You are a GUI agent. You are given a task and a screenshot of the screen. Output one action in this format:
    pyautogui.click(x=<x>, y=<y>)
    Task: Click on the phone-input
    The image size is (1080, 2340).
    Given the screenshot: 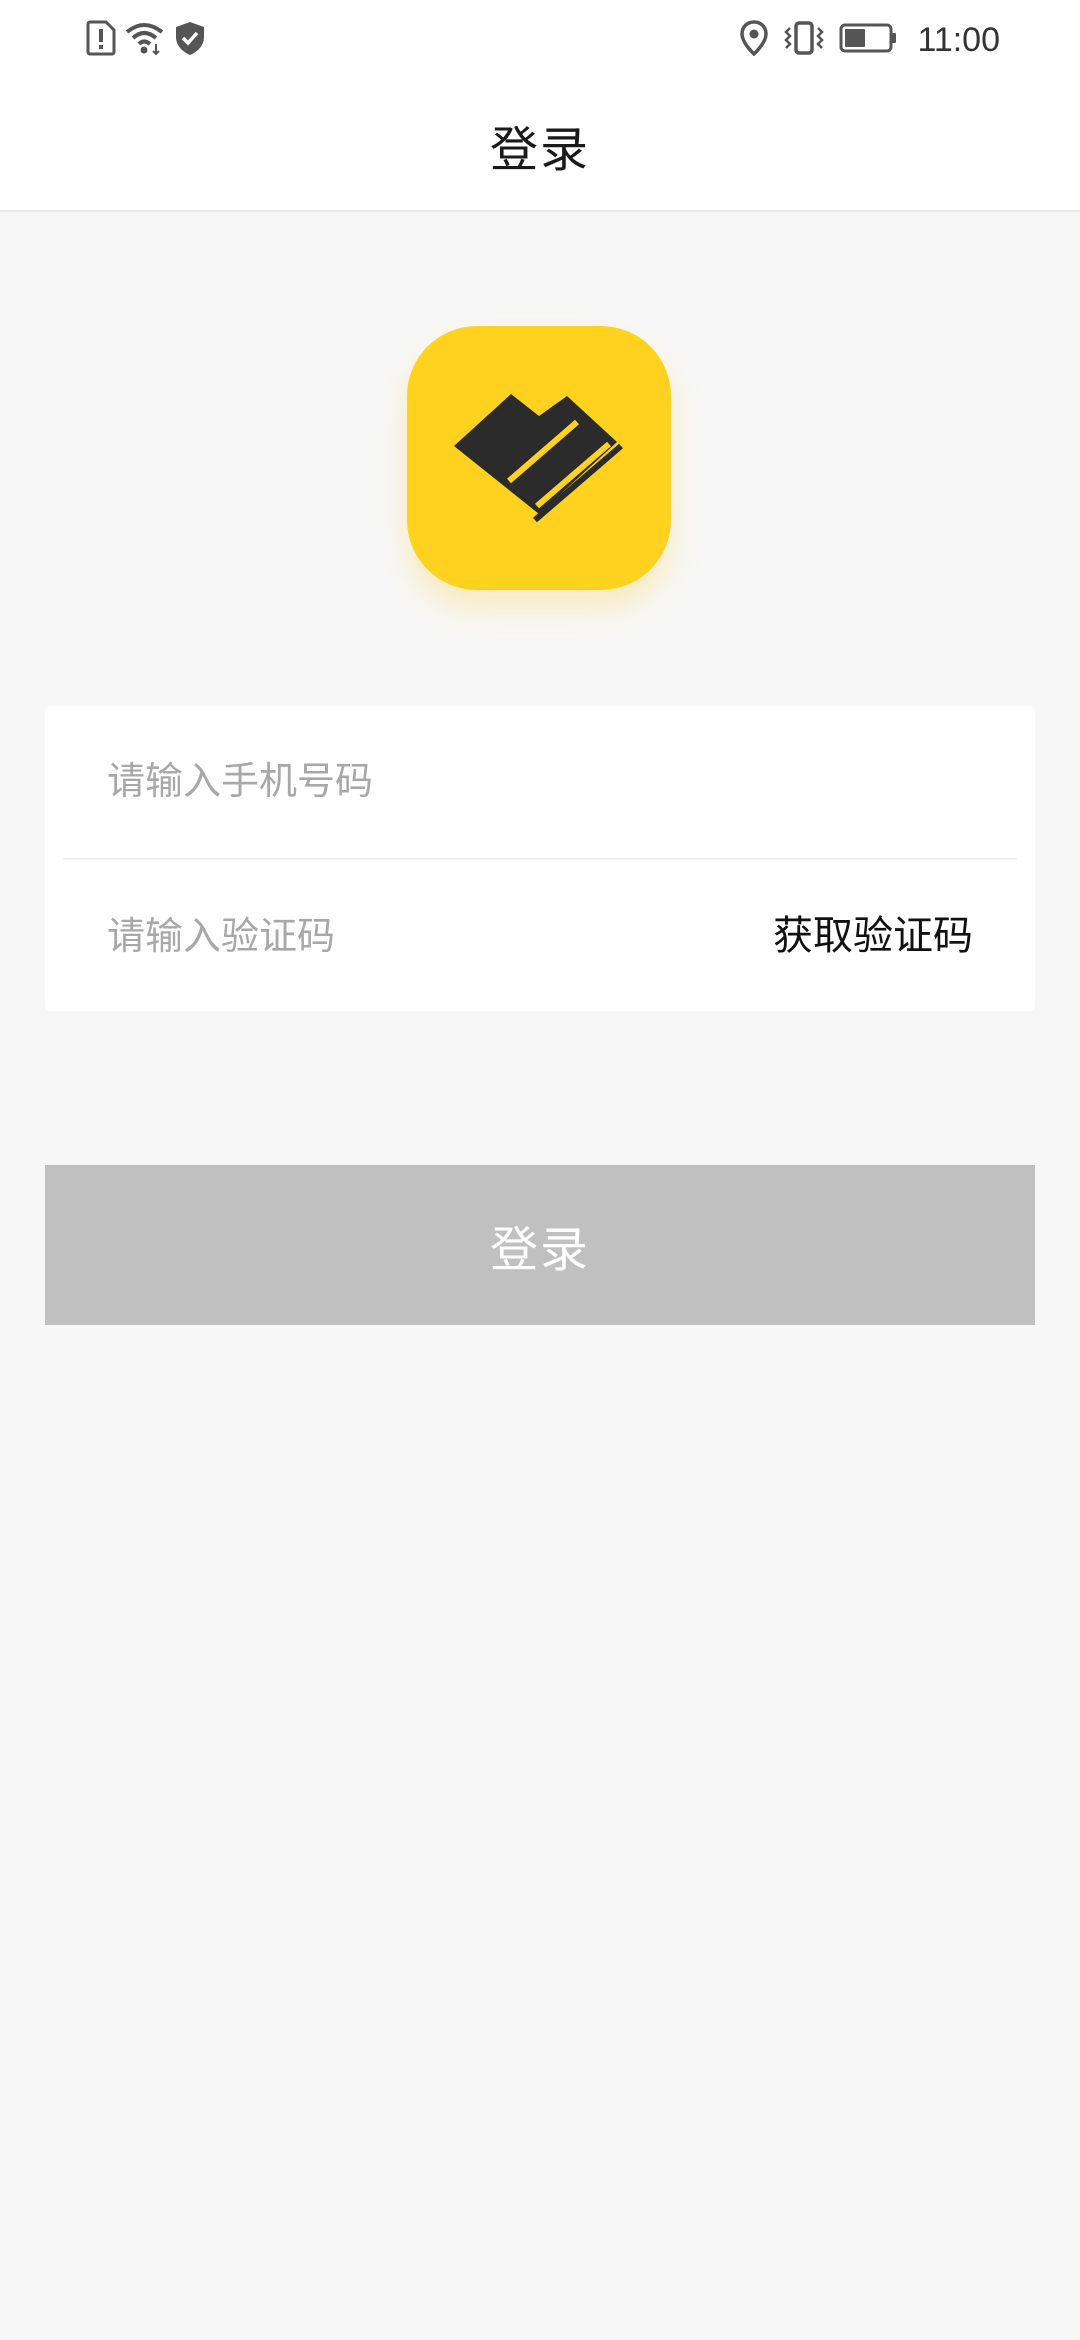 What is the action you would take?
    pyautogui.click(x=542, y=781)
    